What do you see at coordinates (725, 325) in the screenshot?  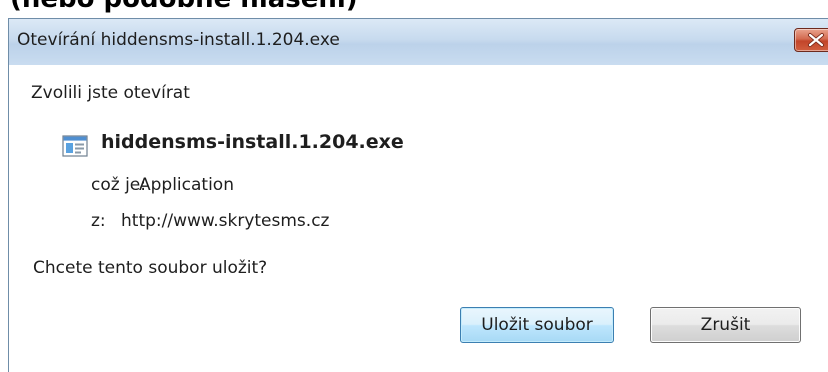 I see `cancel-button: Zrušit` at bounding box center [725, 325].